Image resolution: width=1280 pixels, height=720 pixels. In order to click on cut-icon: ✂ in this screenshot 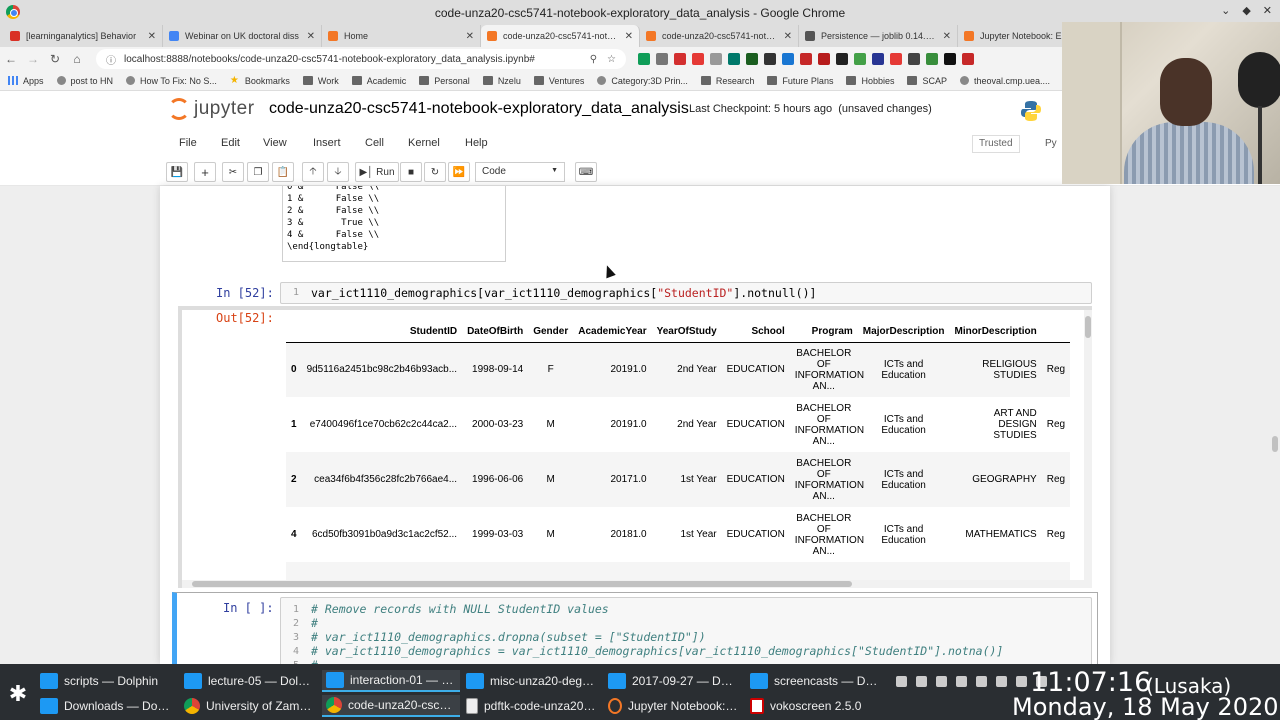, I will do `click(233, 172)`.